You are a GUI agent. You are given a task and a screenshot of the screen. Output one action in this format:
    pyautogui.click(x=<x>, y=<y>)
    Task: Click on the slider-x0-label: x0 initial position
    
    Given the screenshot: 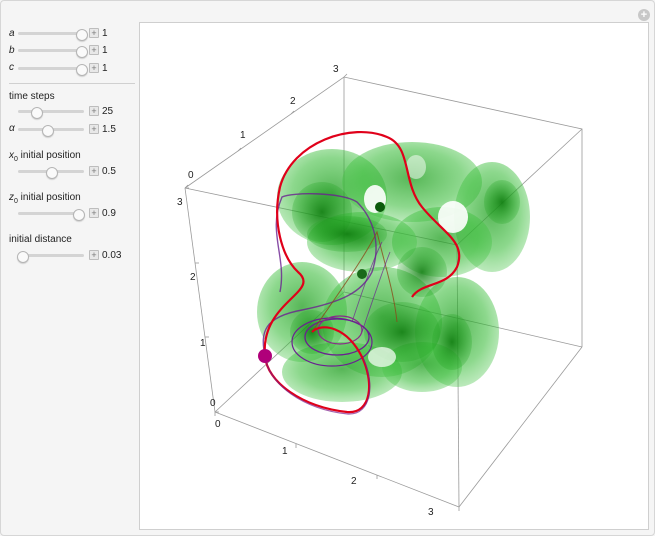 What is the action you would take?
    pyautogui.click(x=45, y=156)
    